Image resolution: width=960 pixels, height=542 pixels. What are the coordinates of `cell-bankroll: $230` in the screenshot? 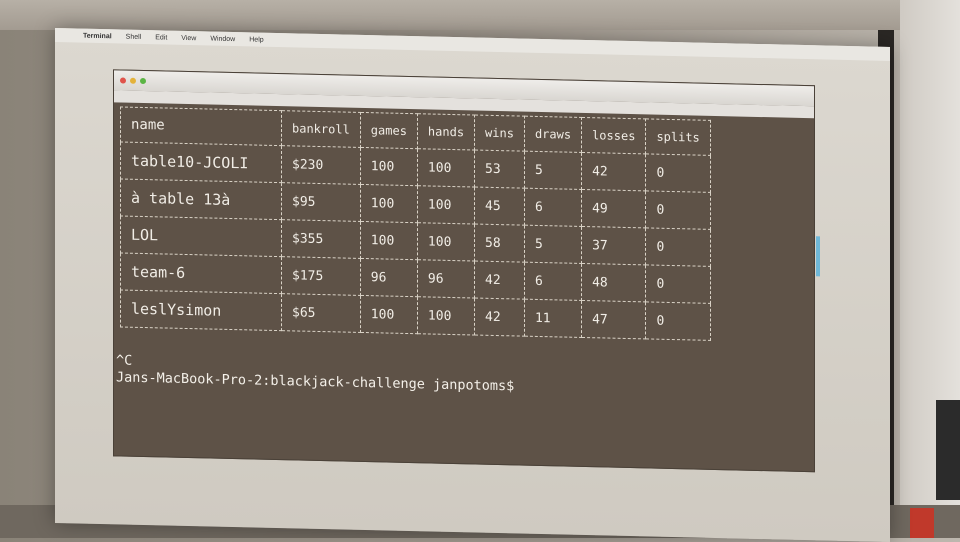 It's located at (321, 165).